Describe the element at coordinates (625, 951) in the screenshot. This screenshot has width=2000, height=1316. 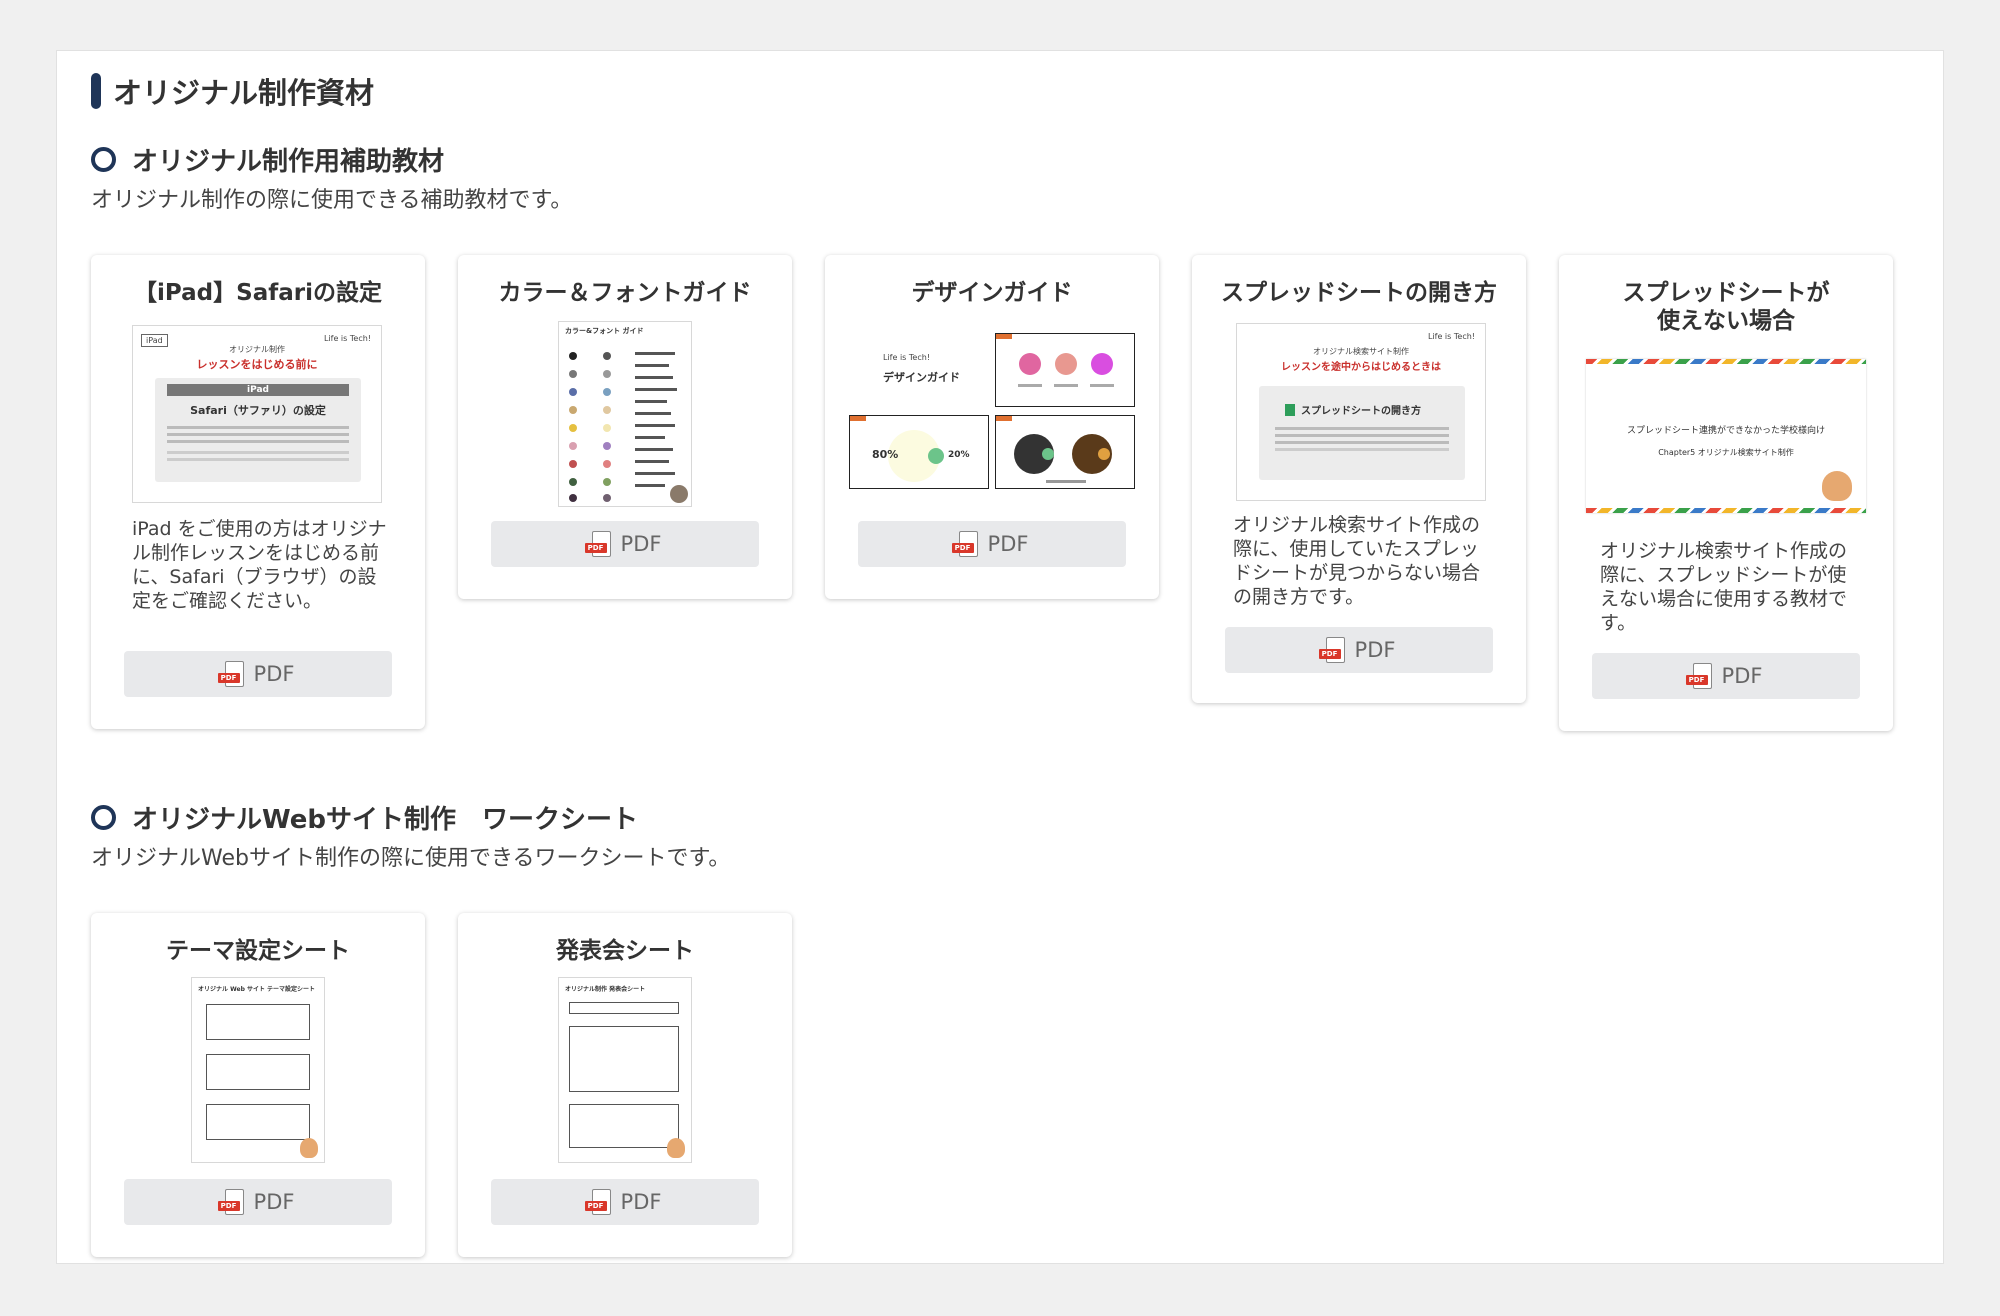
I see `card-title: 発表会シート` at that location.